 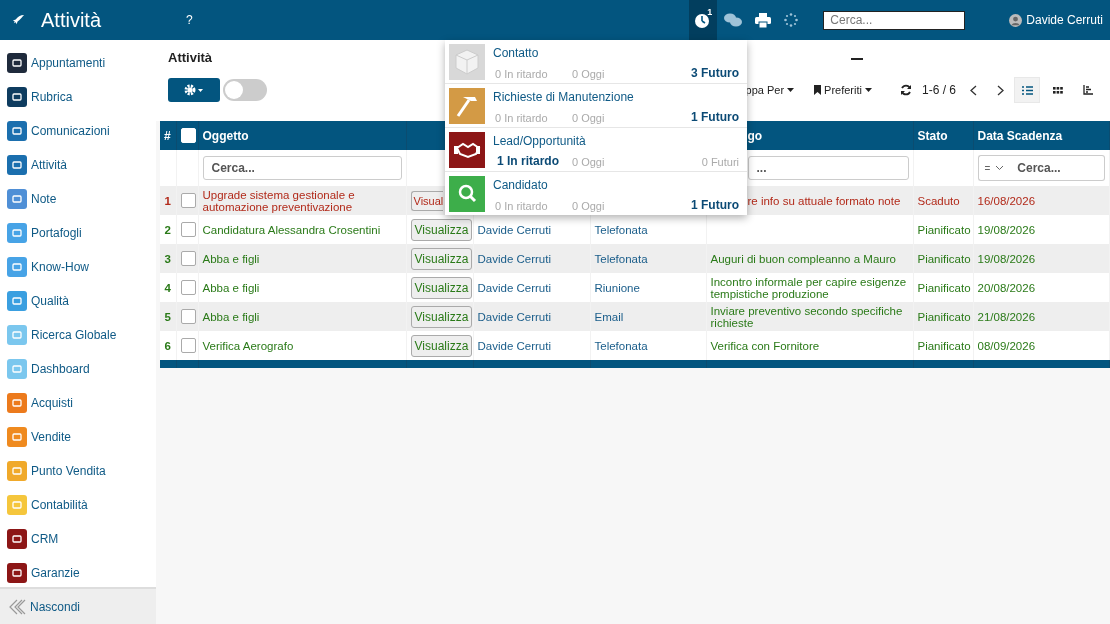 I want to click on description-text: re info su attuale formato note, so click(x=824, y=200).